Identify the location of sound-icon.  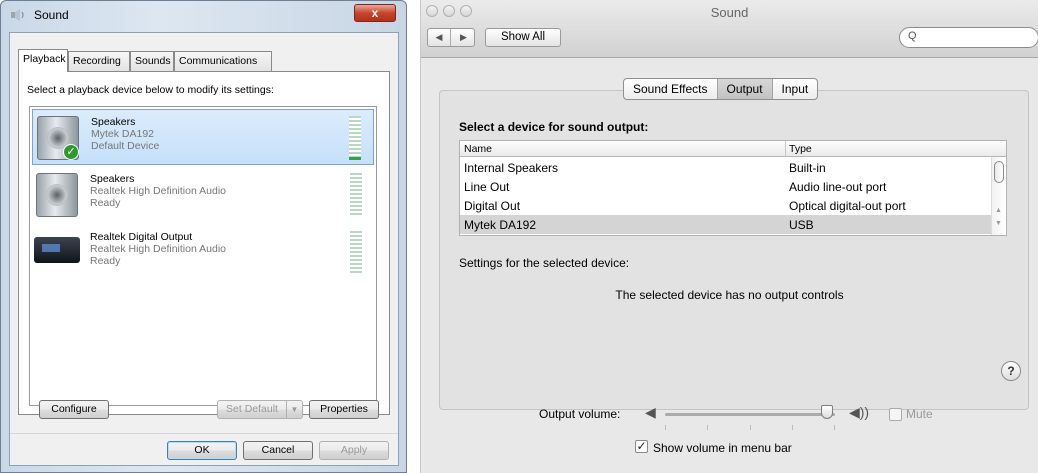
(17, 15).